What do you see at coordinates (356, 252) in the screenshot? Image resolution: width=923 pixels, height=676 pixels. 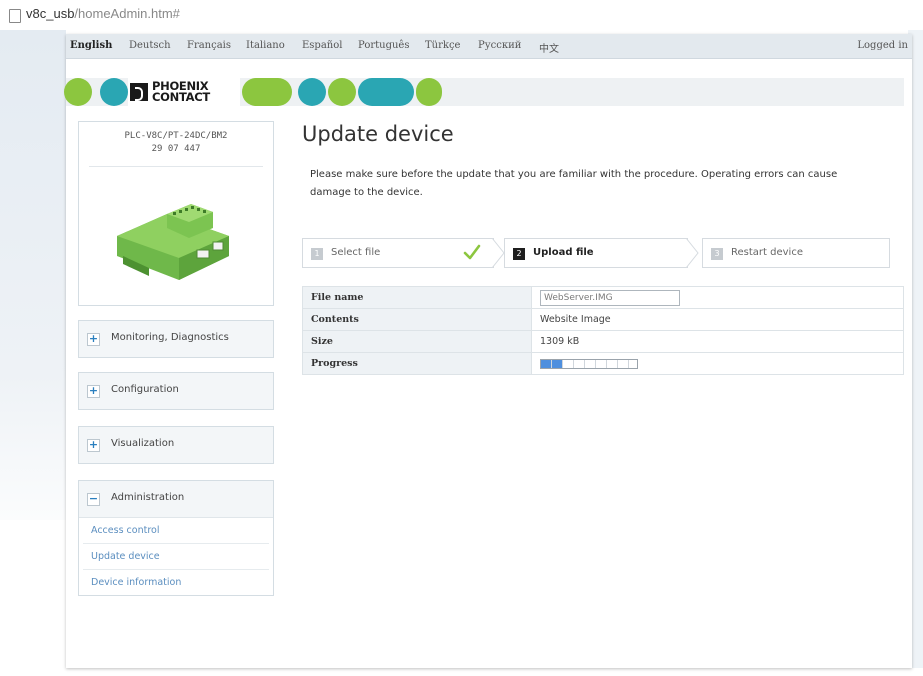 I see `step-label: Select file` at bounding box center [356, 252].